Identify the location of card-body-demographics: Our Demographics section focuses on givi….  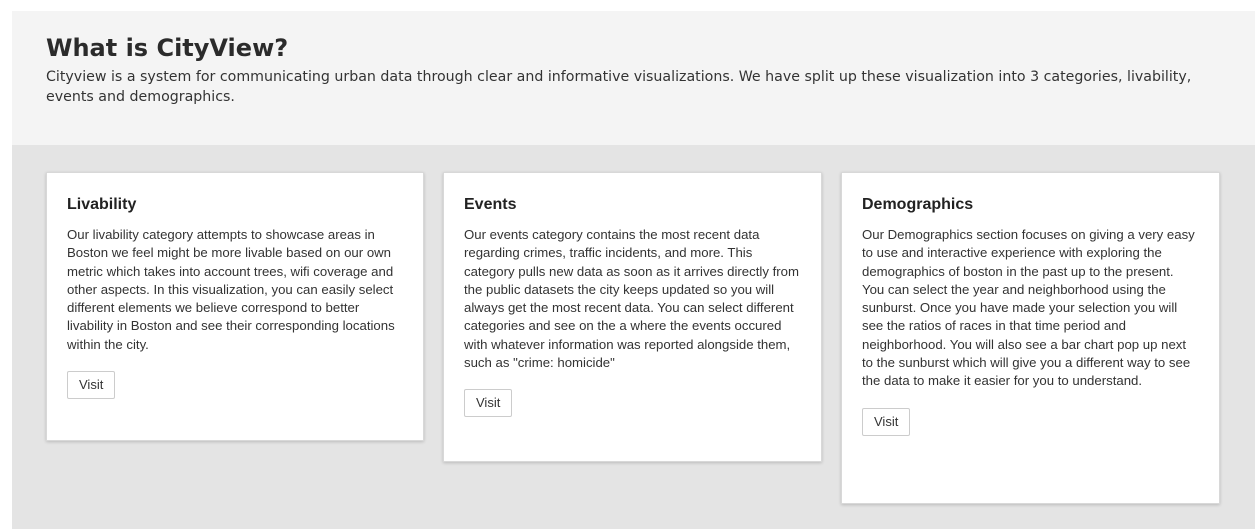
(1028, 308).